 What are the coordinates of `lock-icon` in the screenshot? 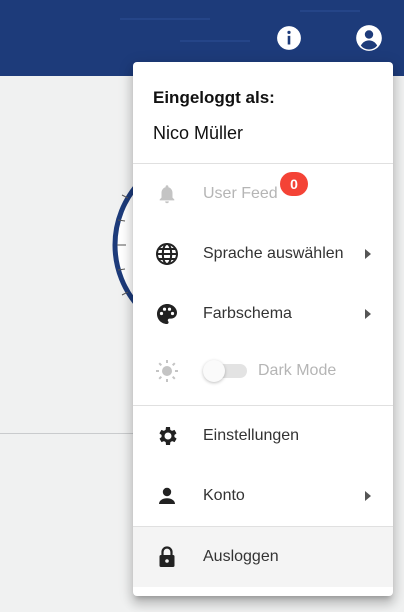 It's located at (167, 557).